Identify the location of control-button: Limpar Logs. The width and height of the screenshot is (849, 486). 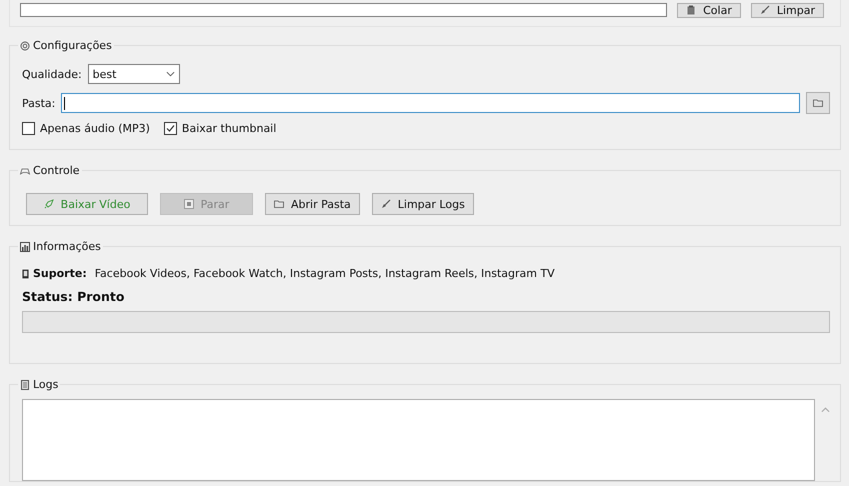
(423, 204).